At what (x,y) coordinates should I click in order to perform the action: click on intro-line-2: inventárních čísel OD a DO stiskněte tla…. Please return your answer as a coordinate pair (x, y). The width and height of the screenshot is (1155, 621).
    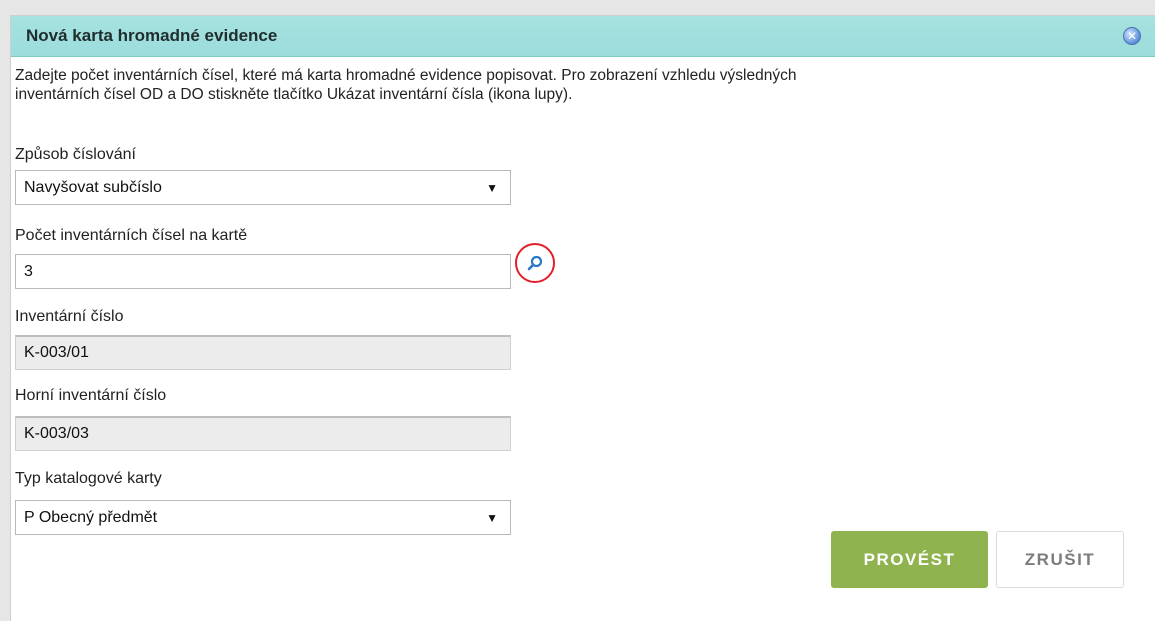
    Looking at the image, I should click on (294, 94).